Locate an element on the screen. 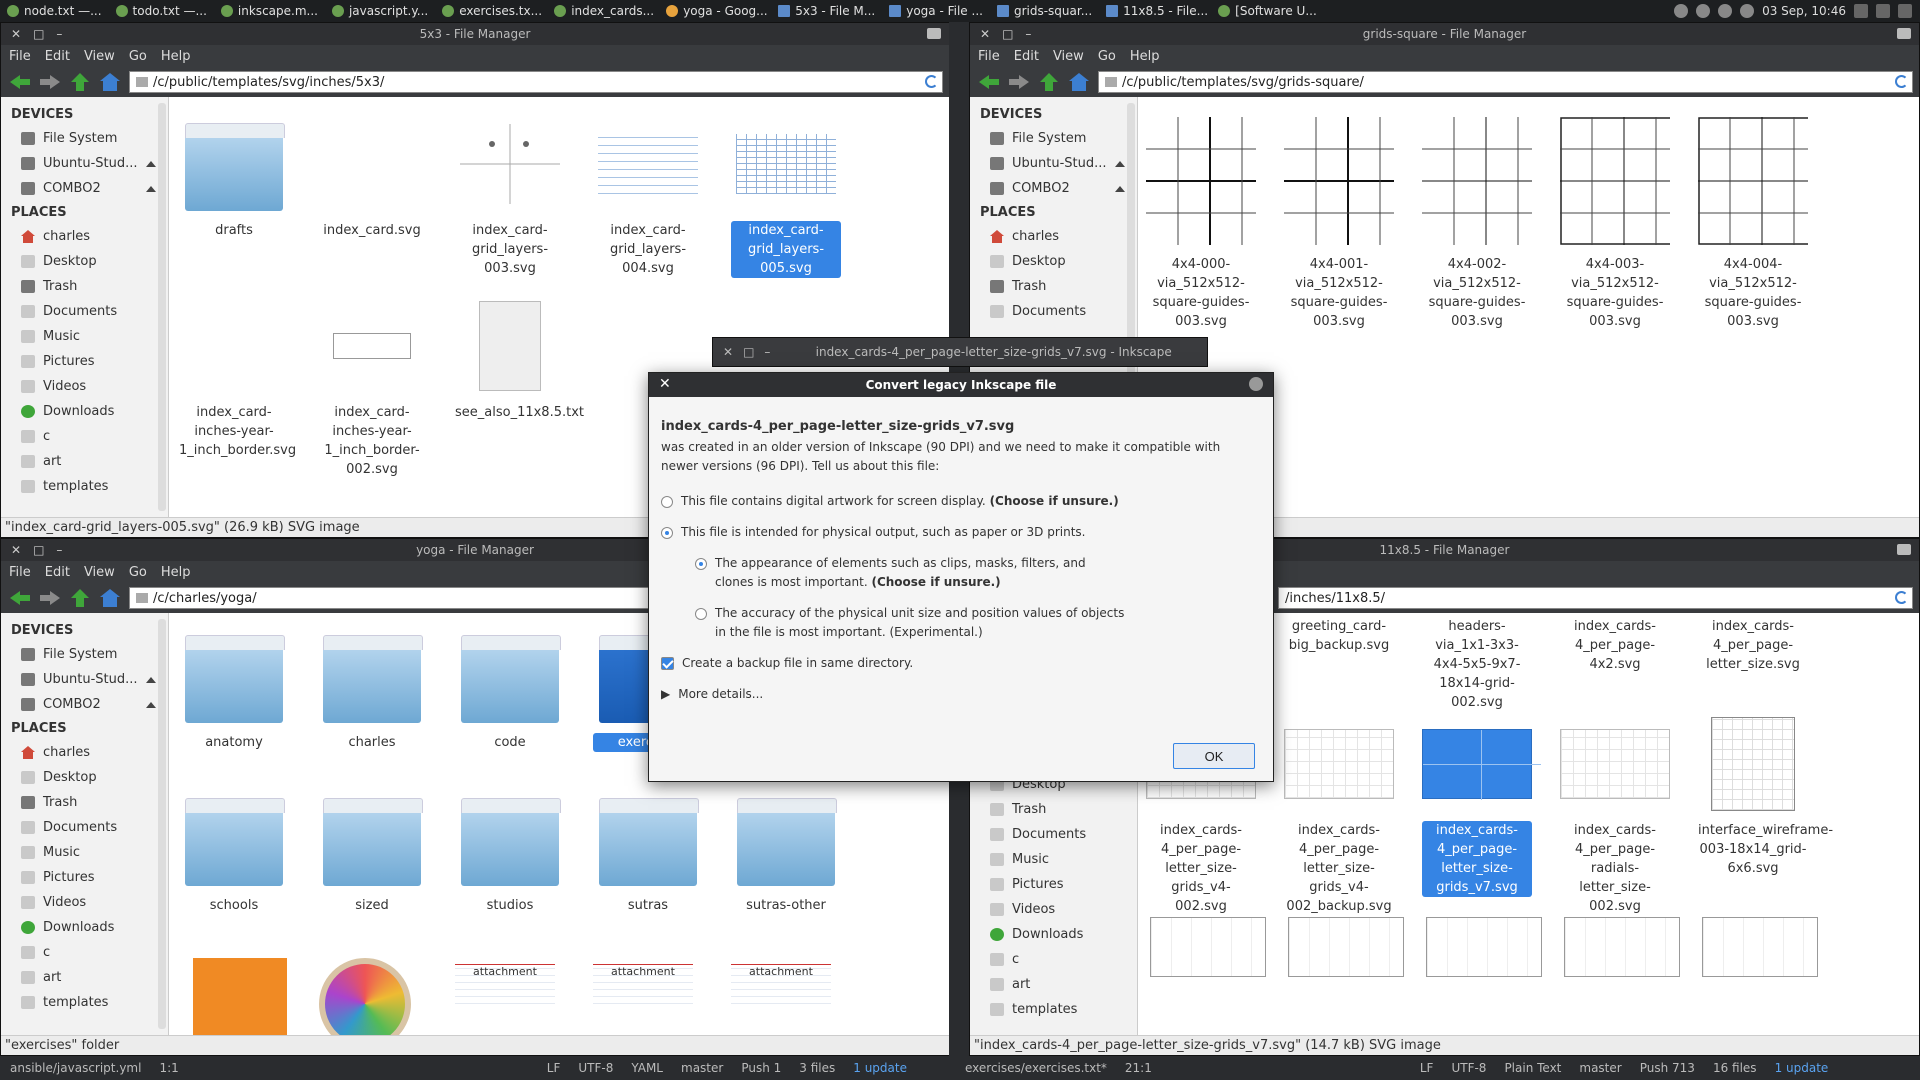 This screenshot has height=1080, width=1920. checkbox is located at coordinates (667, 663).